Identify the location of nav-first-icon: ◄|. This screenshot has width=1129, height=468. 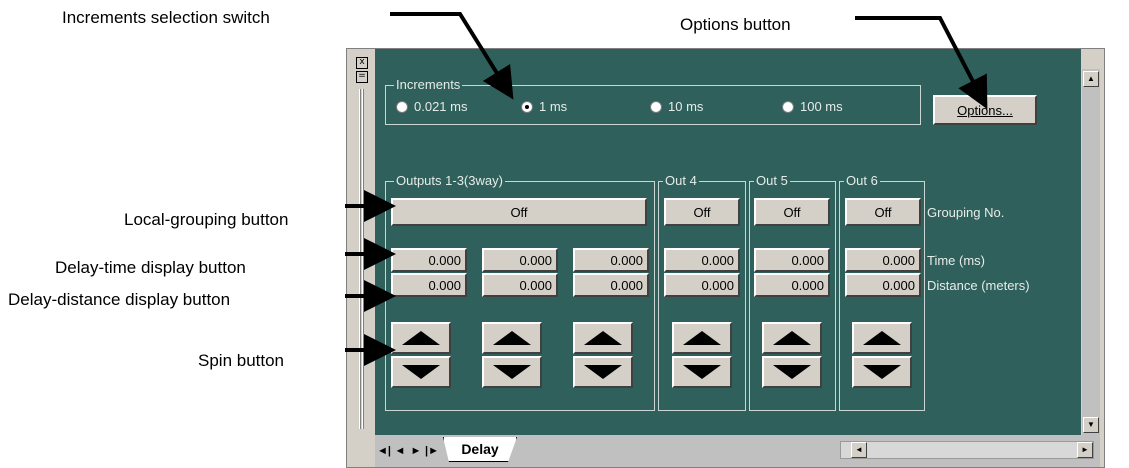
(384, 451).